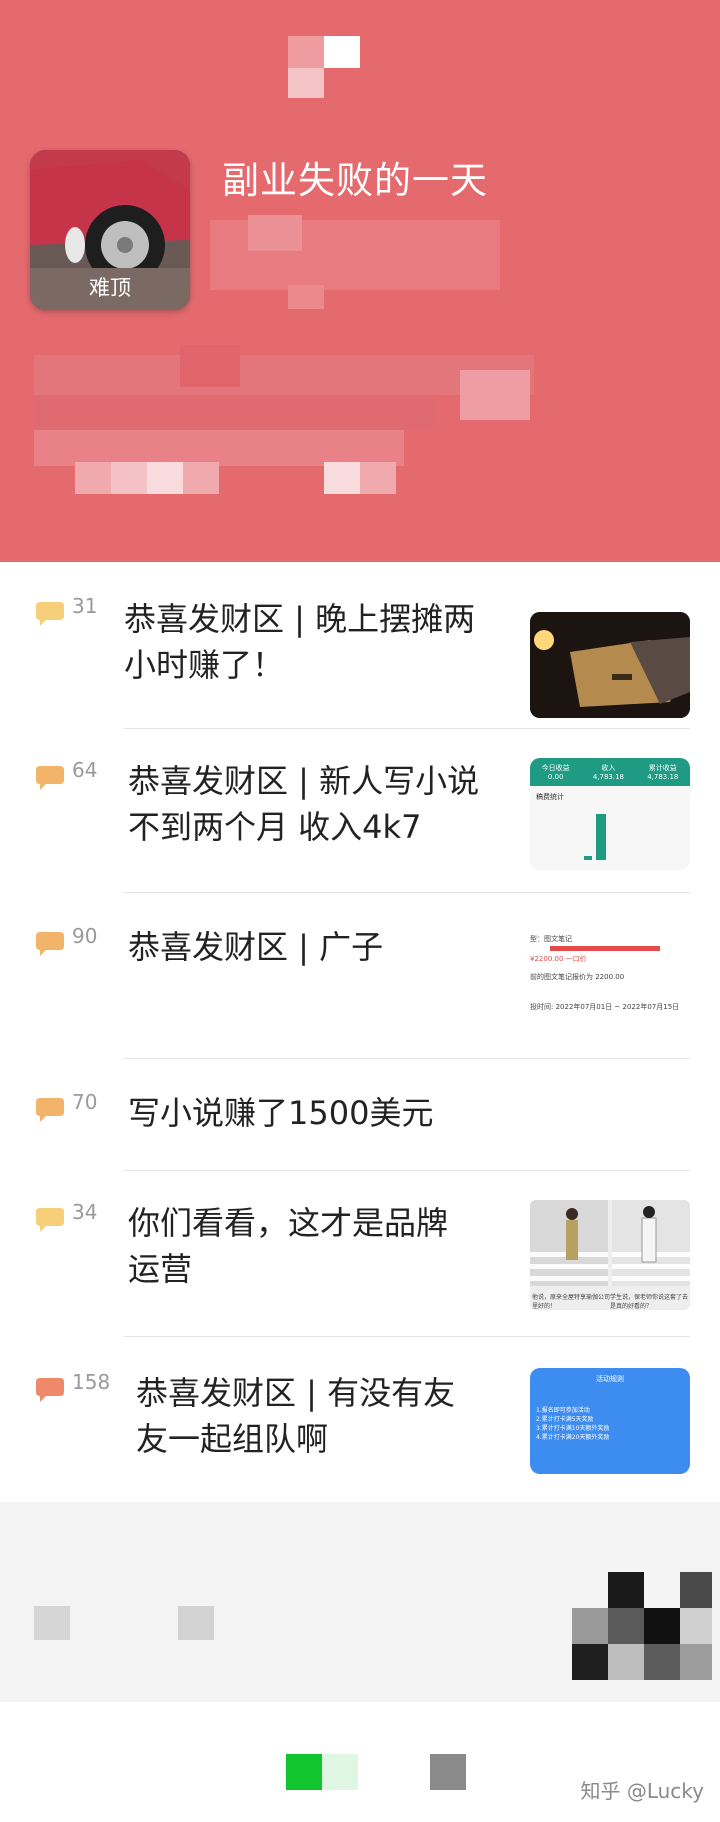 This screenshot has height=1822, width=720. Describe the element at coordinates (91, 1382) in the screenshot. I see `reply-count: 158` at that location.